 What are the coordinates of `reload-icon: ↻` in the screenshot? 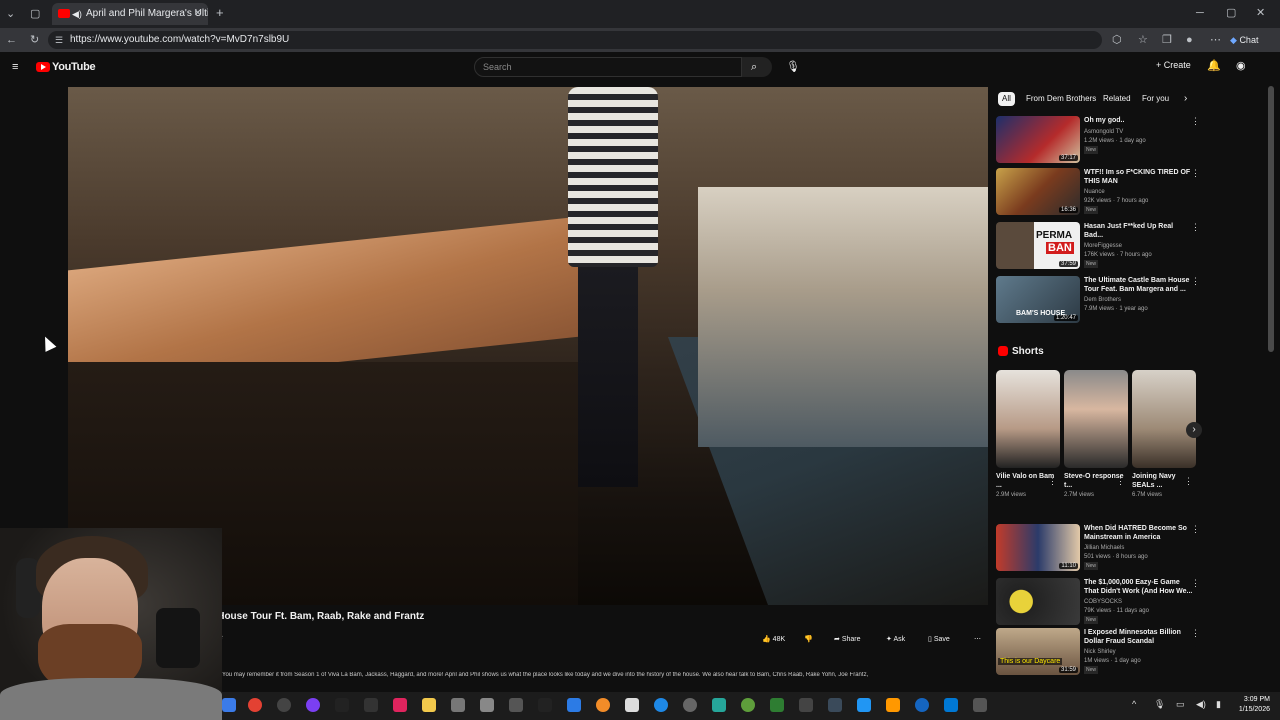 It's located at (34, 40).